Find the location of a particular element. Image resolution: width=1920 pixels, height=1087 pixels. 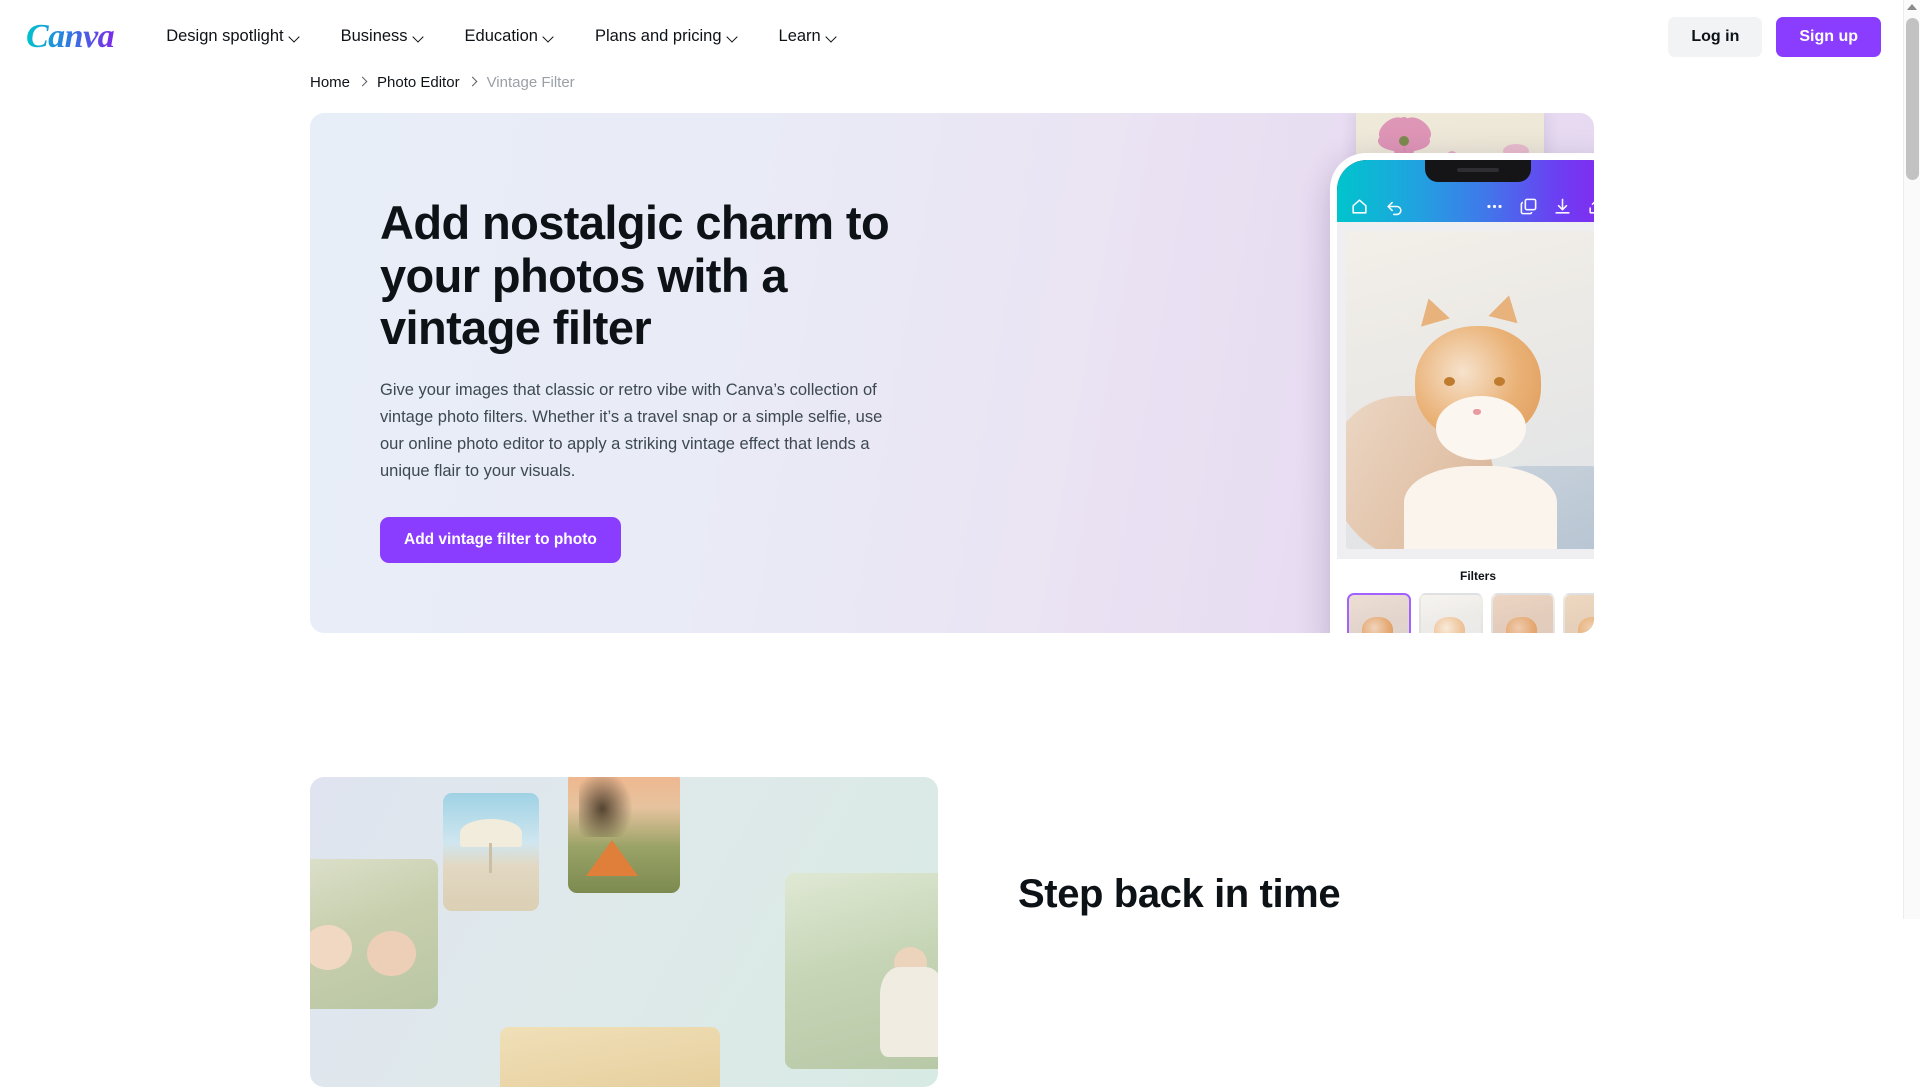

nav-label: Learn is located at coordinates (799, 36).